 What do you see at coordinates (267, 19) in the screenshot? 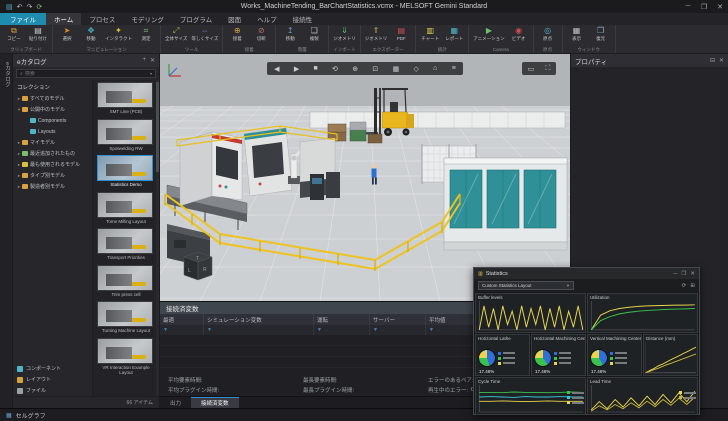
I see `ribbon-tab-ヘルプ: ヘルプ` at bounding box center [267, 19].